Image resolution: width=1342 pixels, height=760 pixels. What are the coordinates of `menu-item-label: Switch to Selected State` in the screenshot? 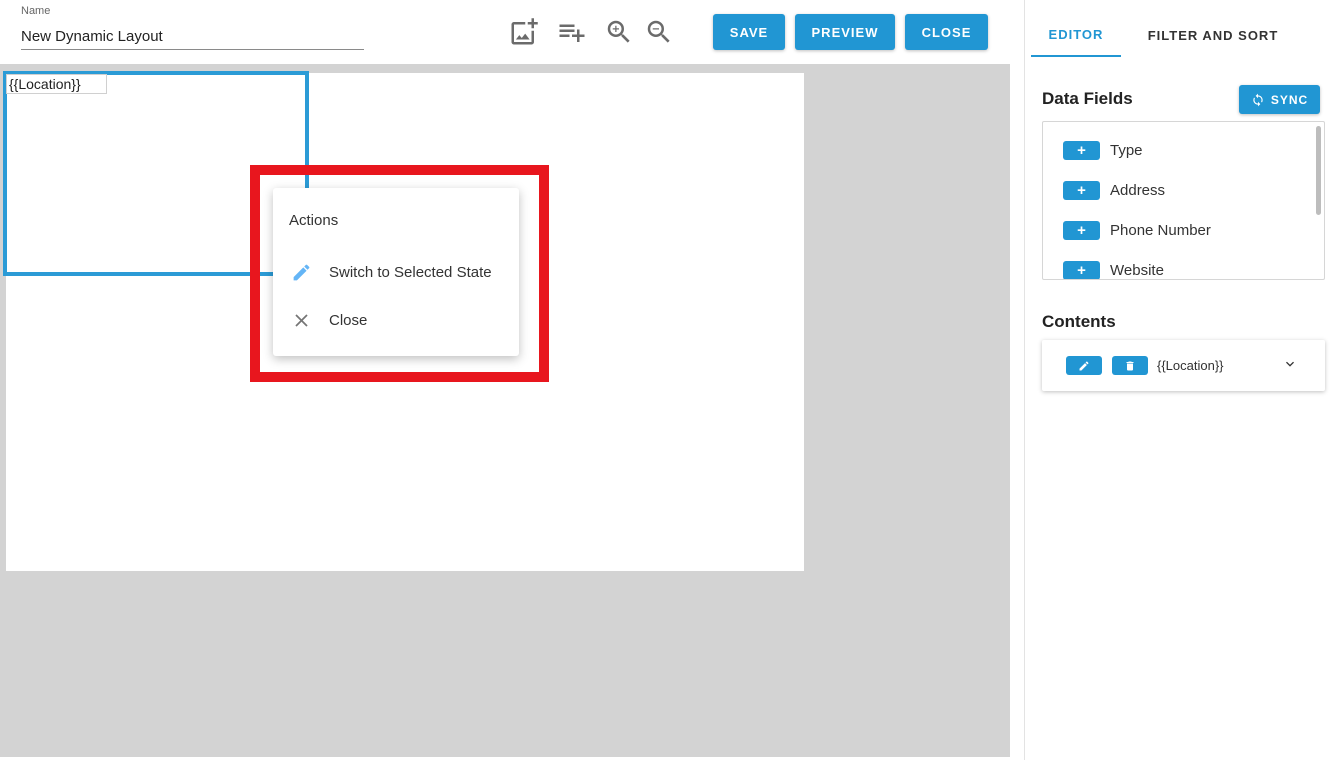 It's located at (410, 272).